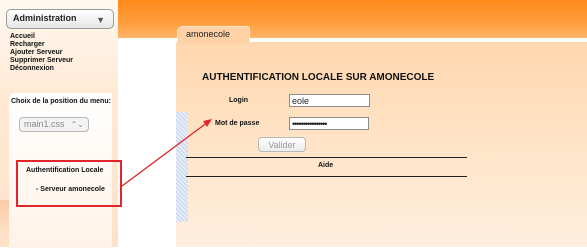 The width and height of the screenshot is (587, 248). Describe the element at coordinates (61, 101) in the screenshot. I see `menu-position-title: Choix de la position du menu:` at that location.